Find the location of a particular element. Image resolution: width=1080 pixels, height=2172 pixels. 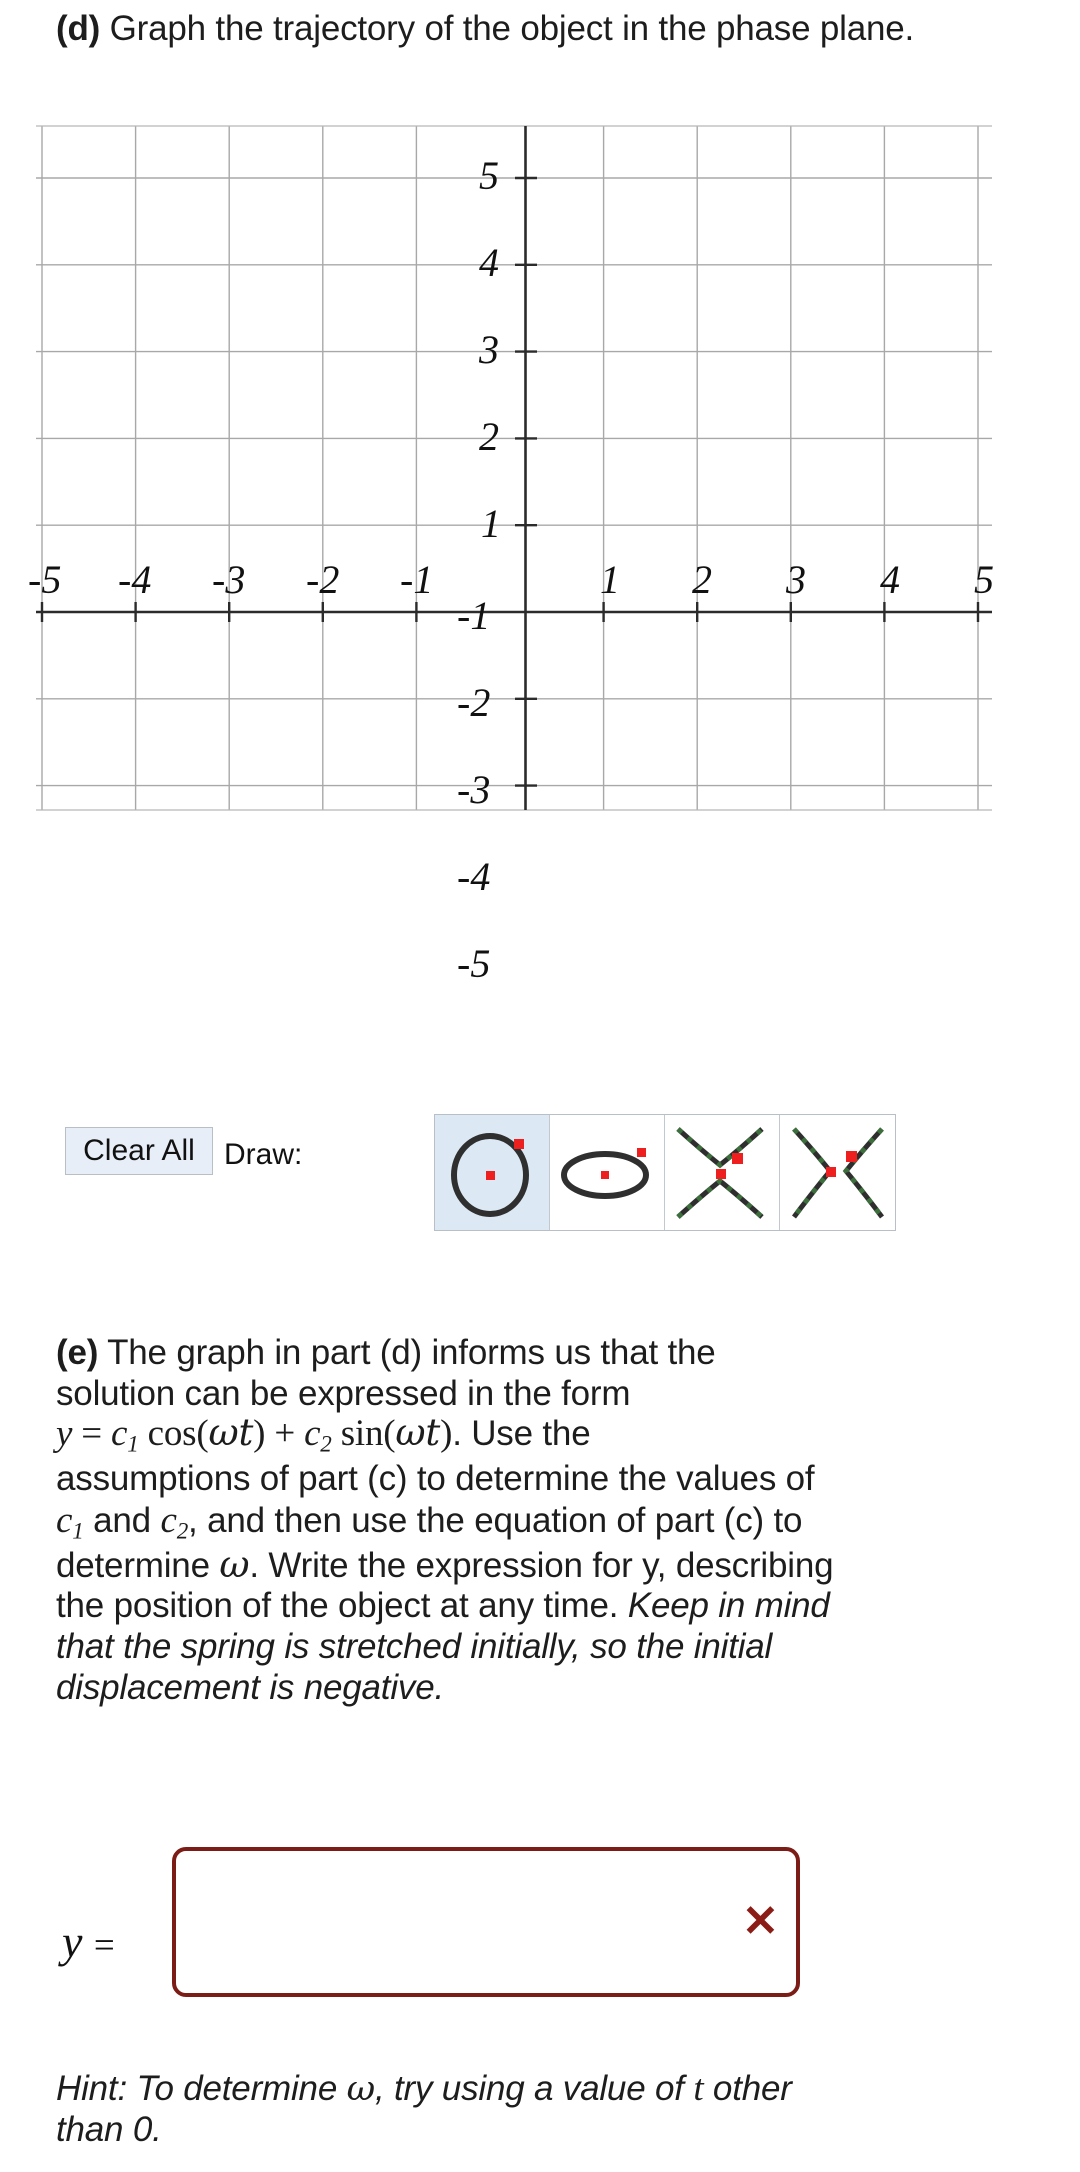

line5-c2: c is located at coordinates (168, 1520).